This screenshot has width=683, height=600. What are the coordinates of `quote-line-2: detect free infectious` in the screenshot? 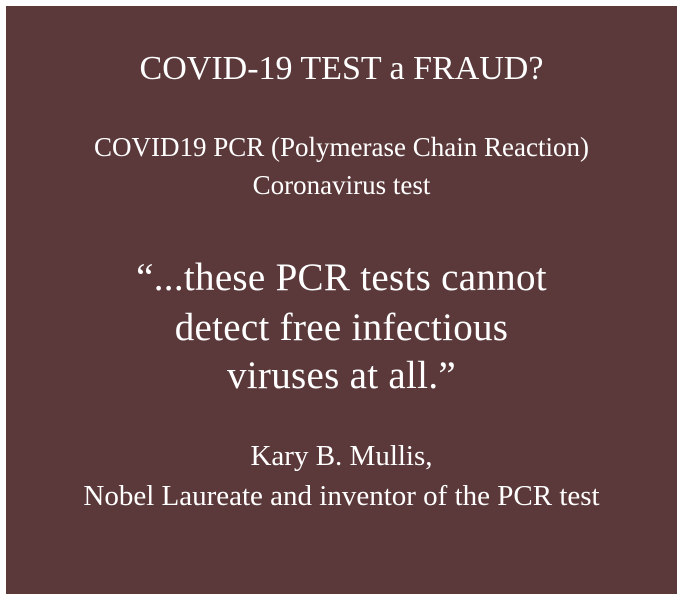 It's located at (341, 327).